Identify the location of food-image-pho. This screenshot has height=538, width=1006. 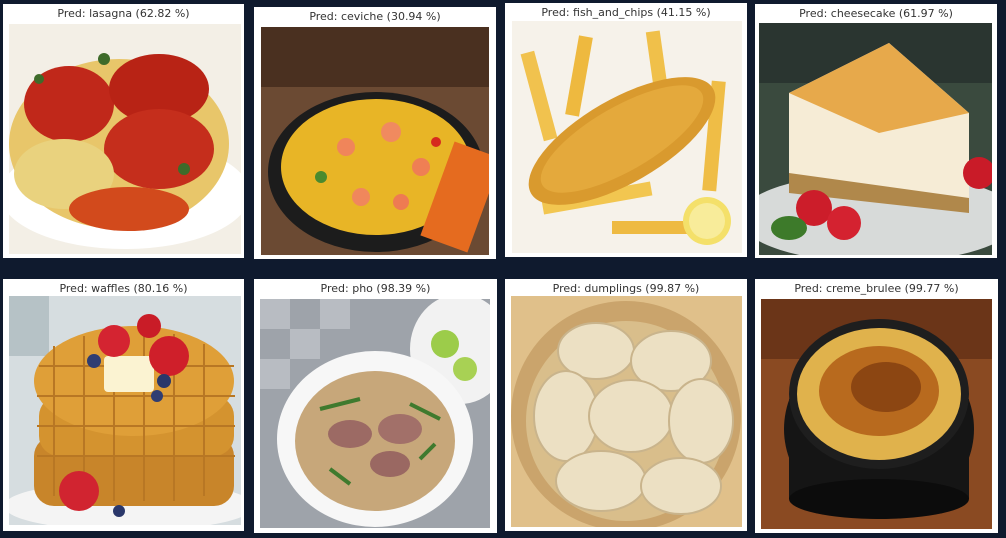
(375, 413).